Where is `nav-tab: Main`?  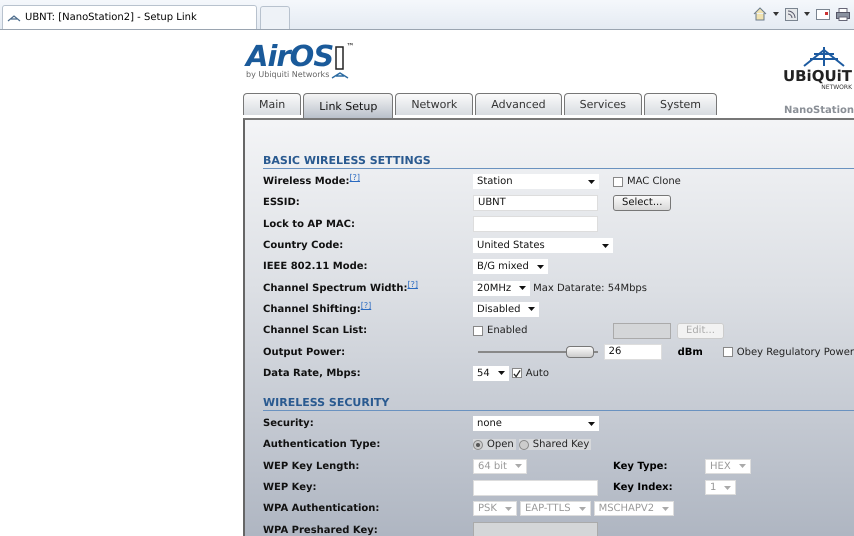 nav-tab: Main is located at coordinates (272, 104).